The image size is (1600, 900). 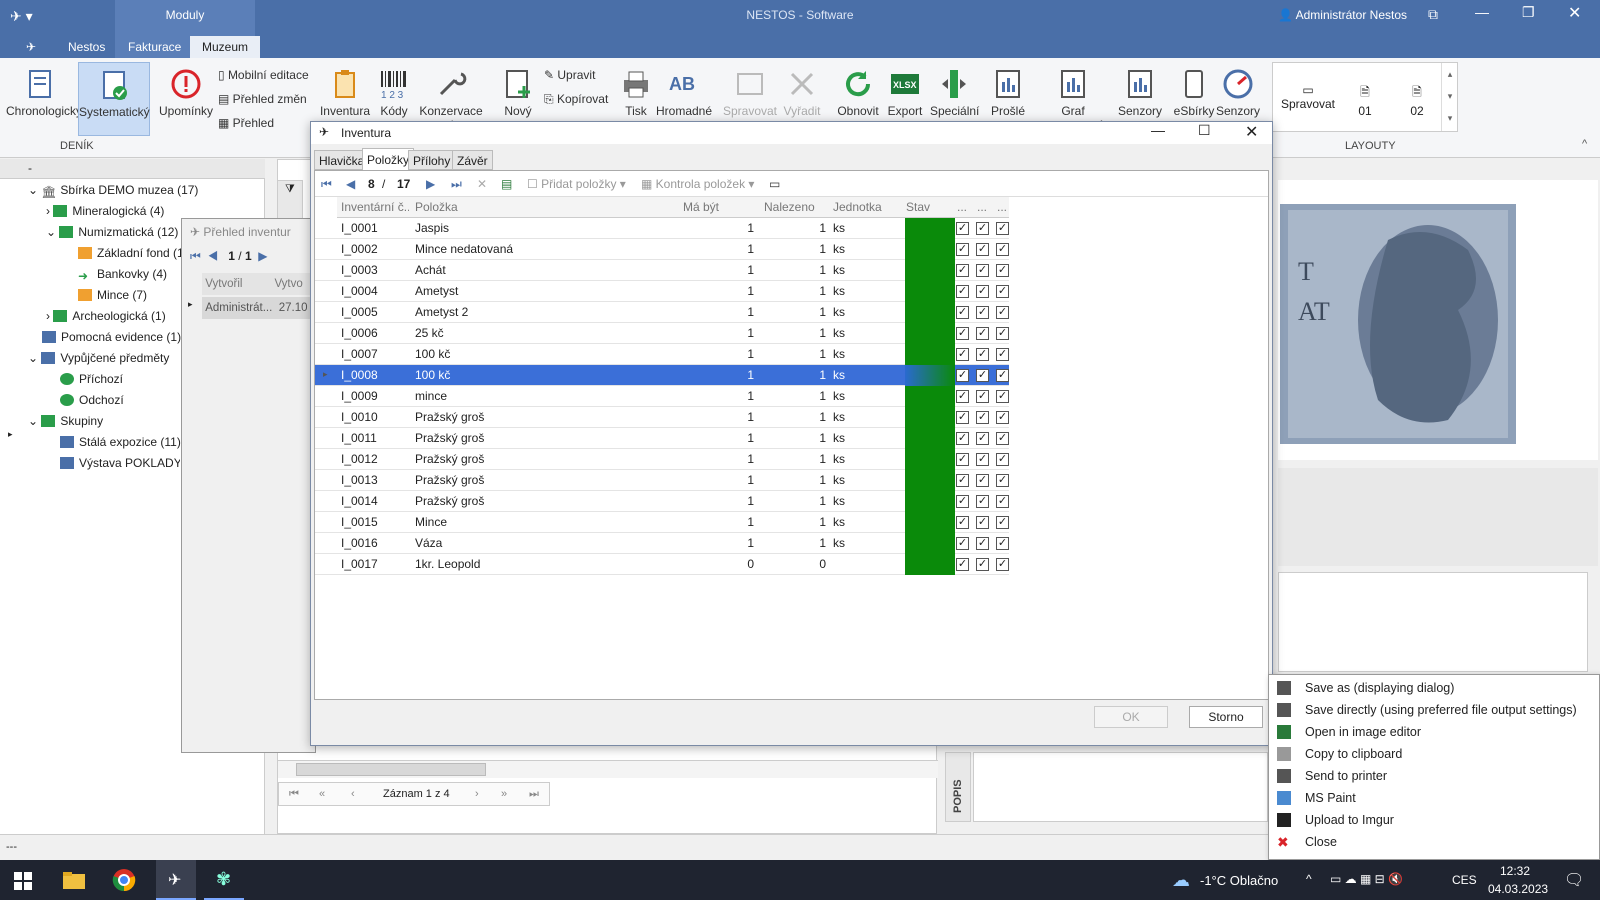 I want to click on next-item-icon: ▶, so click(x=430, y=184).